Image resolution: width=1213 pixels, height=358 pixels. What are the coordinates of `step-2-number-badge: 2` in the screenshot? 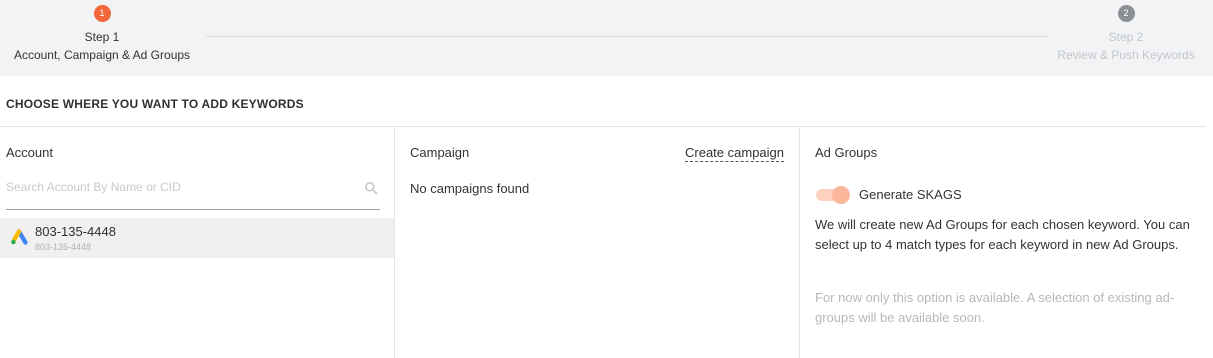 It's located at (1126, 13).